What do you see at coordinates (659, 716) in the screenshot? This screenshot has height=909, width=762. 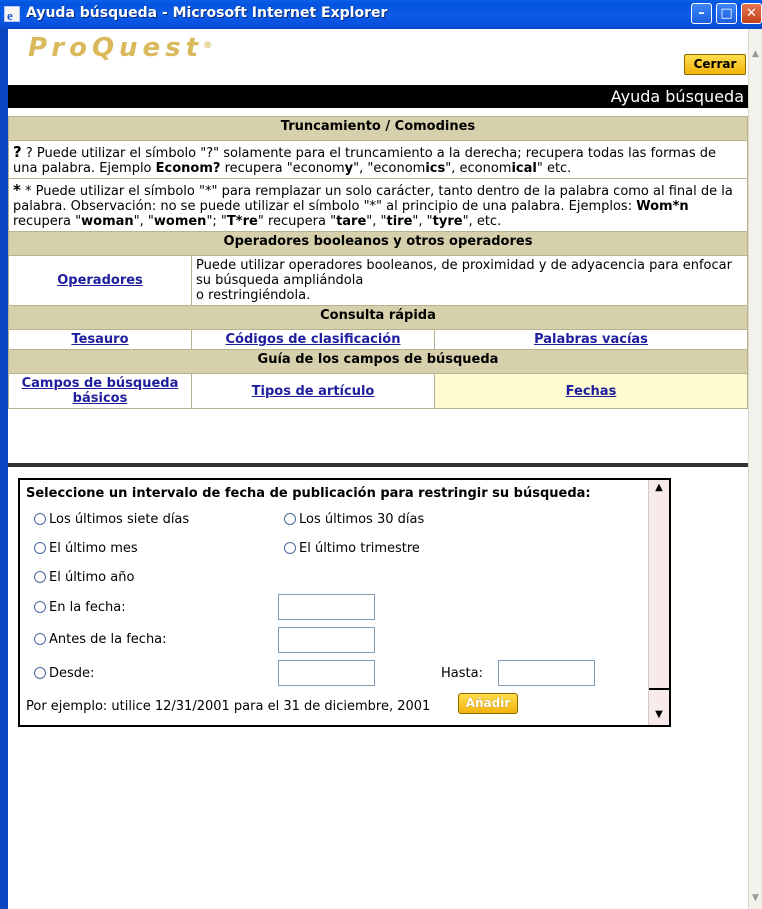 I see `scroll-down-icon: ▼` at bounding box center [659, 716].